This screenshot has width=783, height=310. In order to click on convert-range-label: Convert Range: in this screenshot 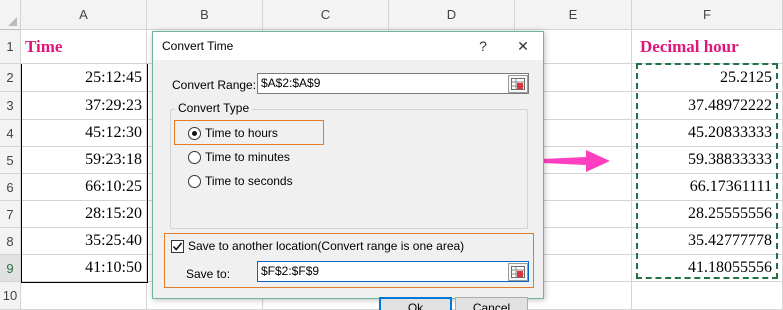, I will do `click(214, 85)`.